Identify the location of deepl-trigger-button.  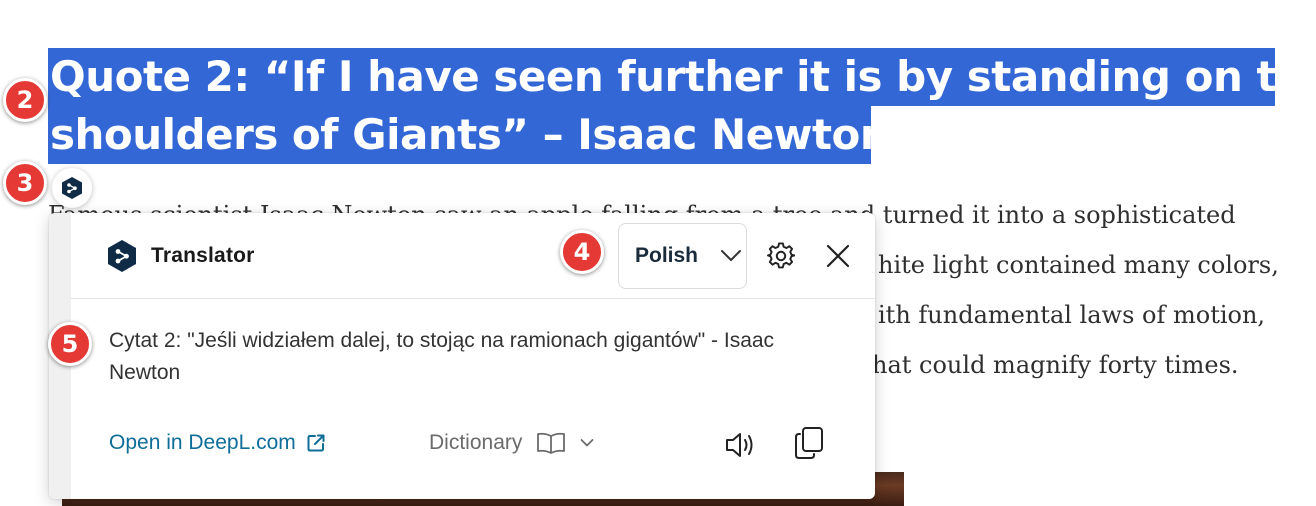
(72, 188).